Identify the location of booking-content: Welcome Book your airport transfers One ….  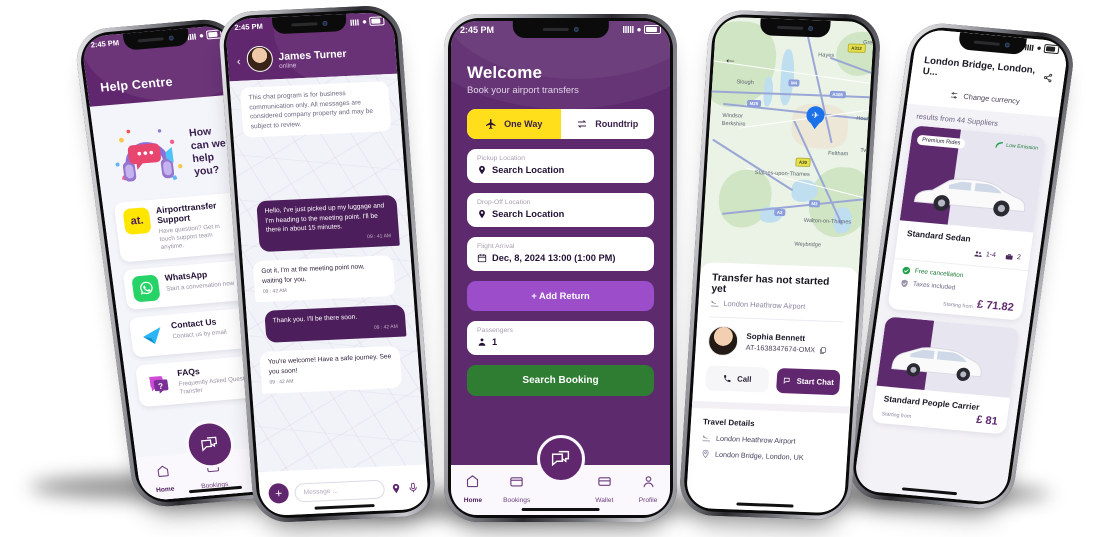
(560, 208).